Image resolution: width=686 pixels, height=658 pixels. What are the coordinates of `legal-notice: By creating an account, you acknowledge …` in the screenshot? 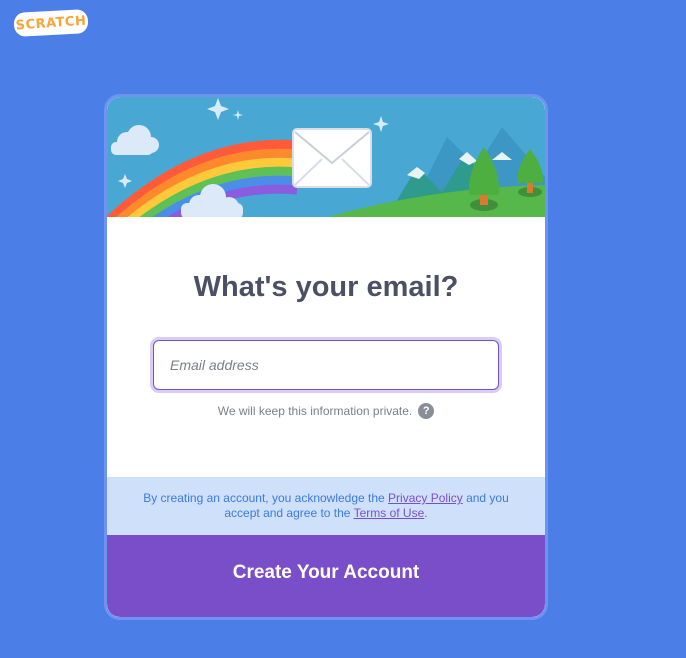 It's located at (326, 506).